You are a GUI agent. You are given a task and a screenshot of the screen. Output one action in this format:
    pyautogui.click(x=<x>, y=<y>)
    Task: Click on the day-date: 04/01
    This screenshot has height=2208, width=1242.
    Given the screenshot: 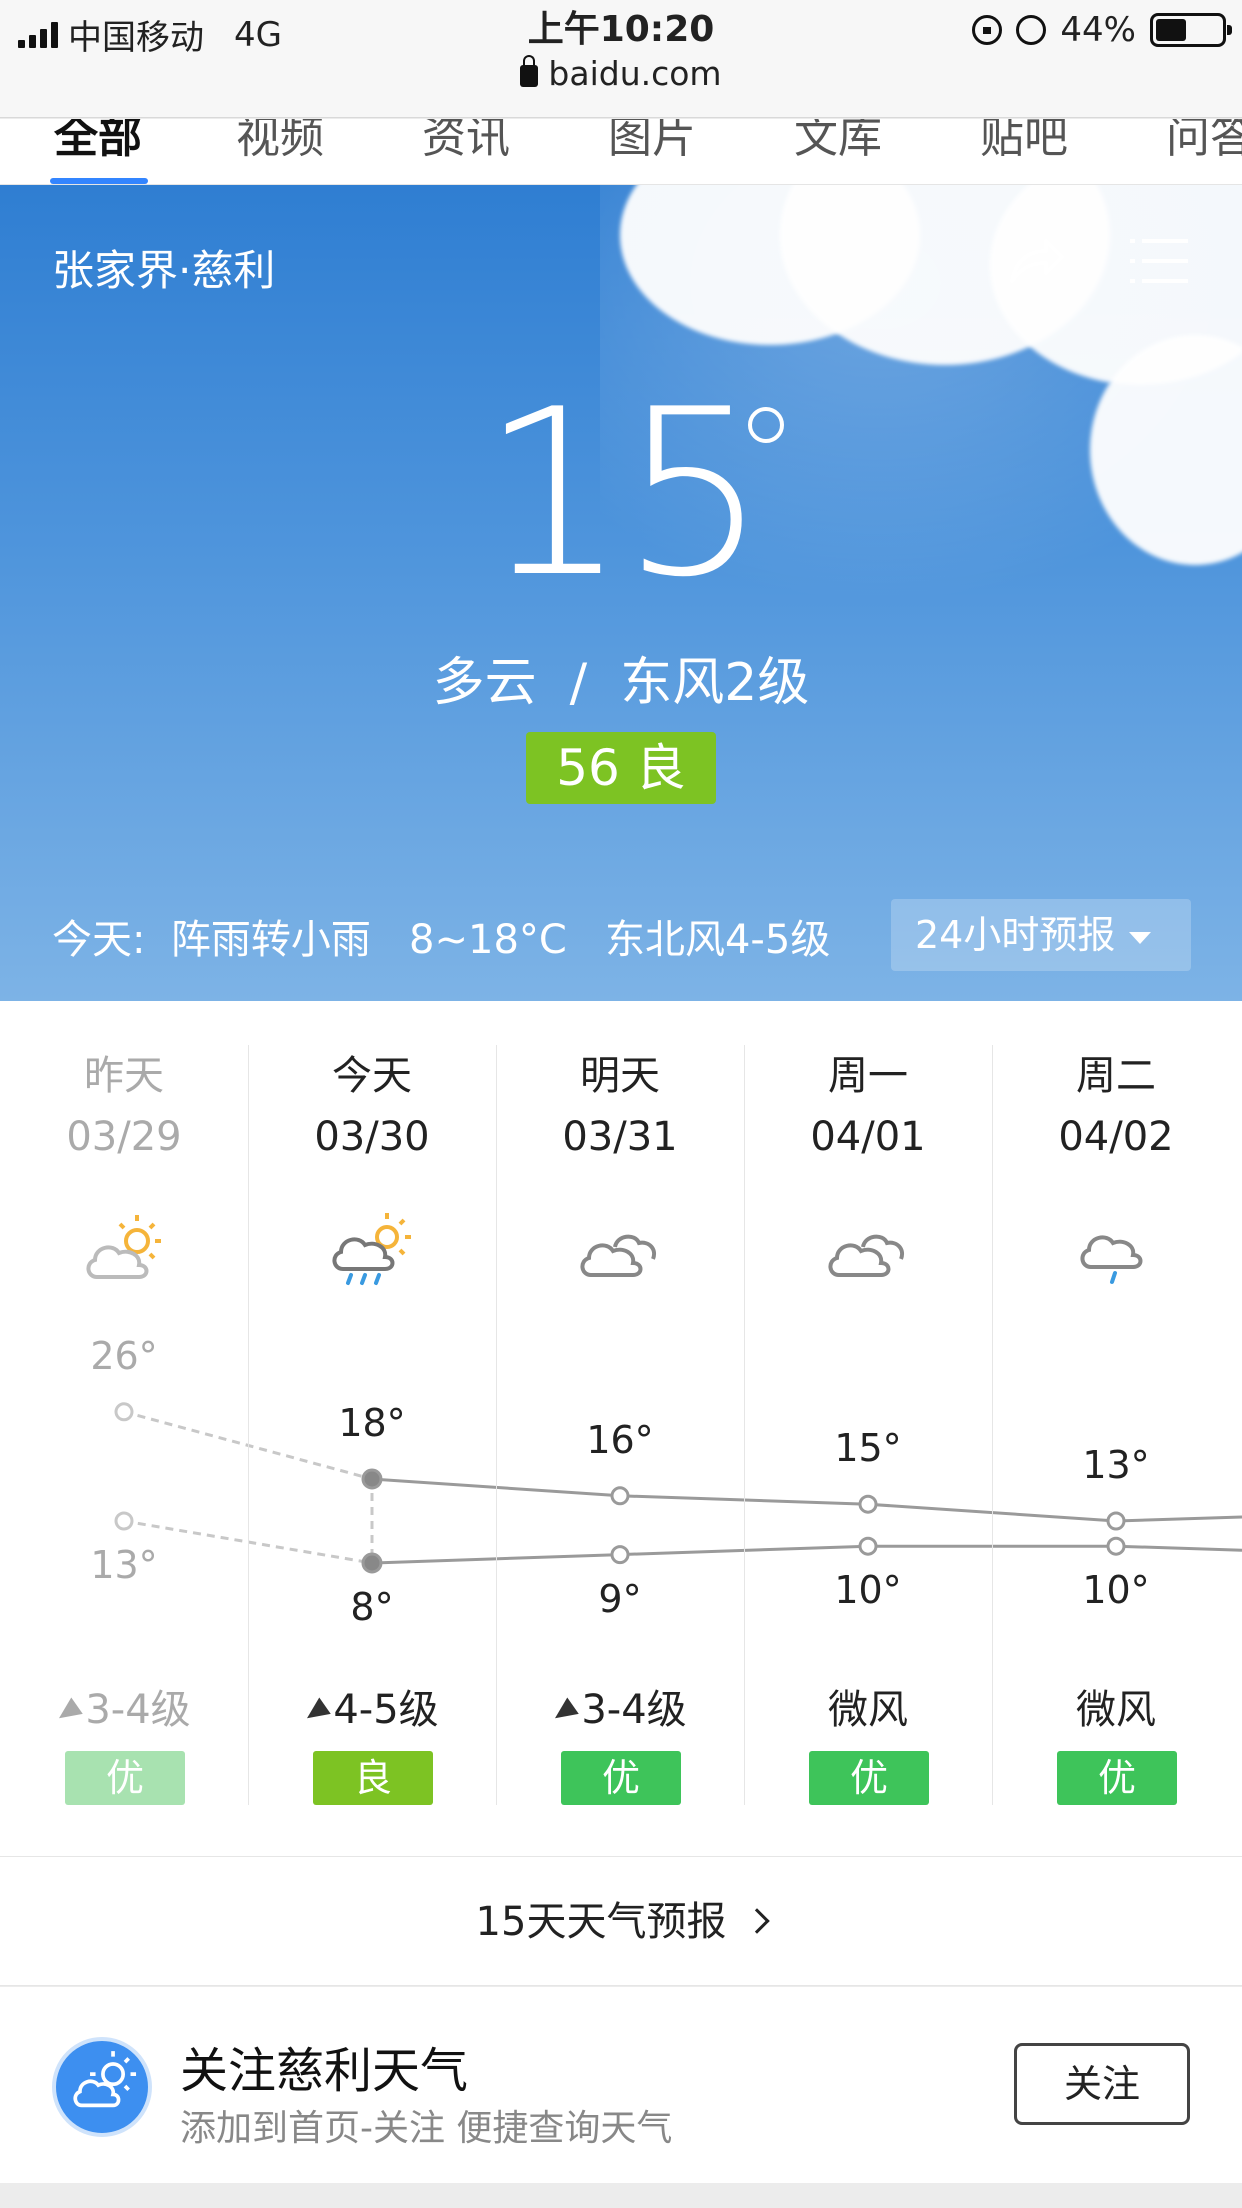 What is the action you would take?
    pyautogui.click(x=868, y=1137)
    